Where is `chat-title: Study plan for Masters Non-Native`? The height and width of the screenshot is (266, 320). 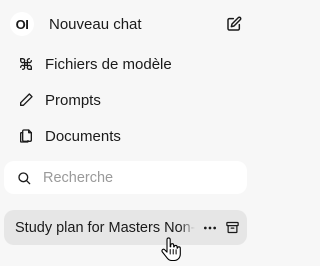
chat-title: Study plan for Masters Non-Native is located at coordinates (105, 227).